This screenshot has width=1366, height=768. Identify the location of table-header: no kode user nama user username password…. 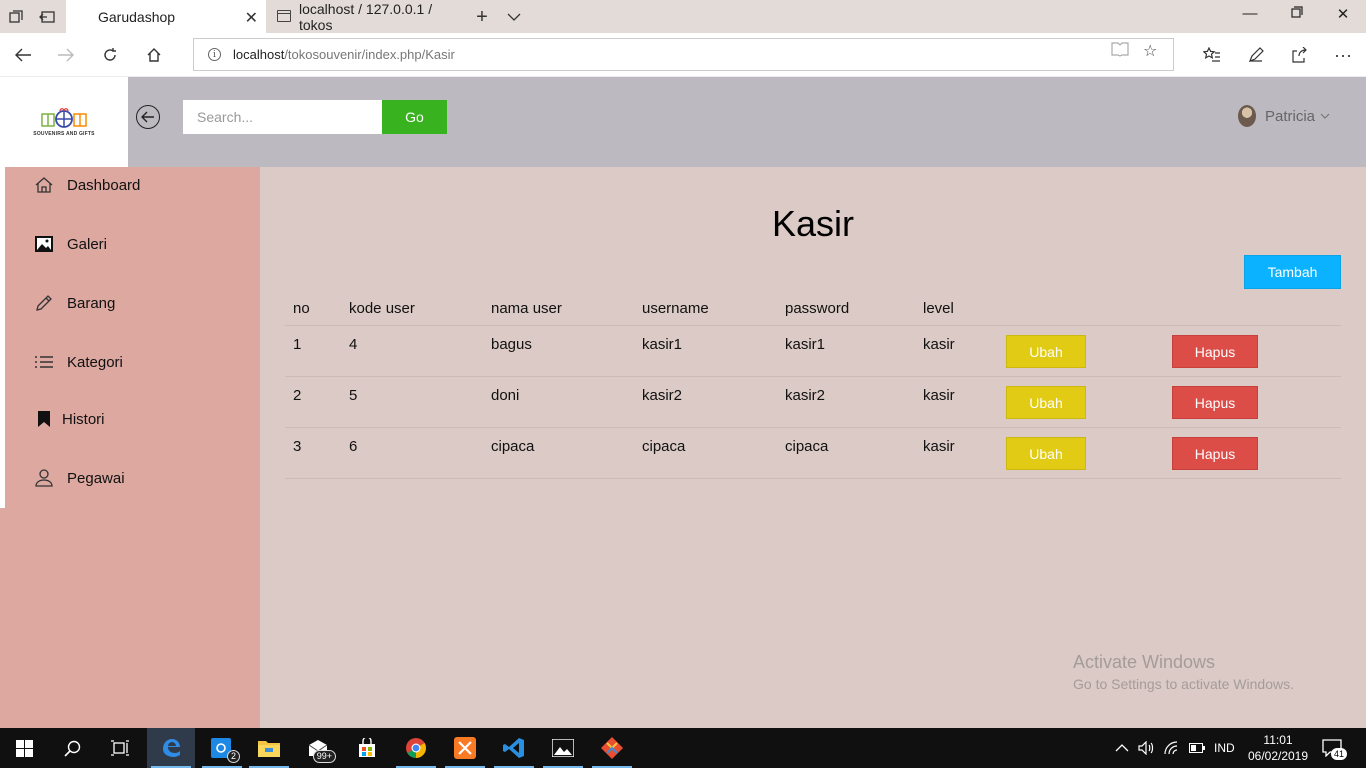
(813, 308).